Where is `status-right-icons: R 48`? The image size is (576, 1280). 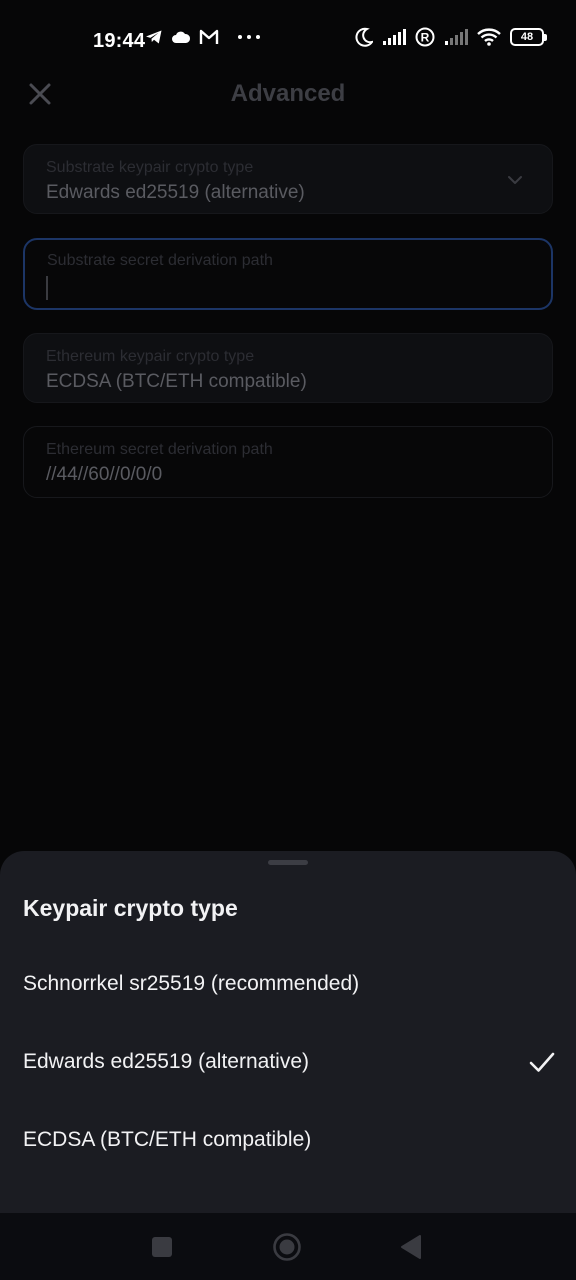 status-right-icons: R 48 is located at coordinates (451, 37).